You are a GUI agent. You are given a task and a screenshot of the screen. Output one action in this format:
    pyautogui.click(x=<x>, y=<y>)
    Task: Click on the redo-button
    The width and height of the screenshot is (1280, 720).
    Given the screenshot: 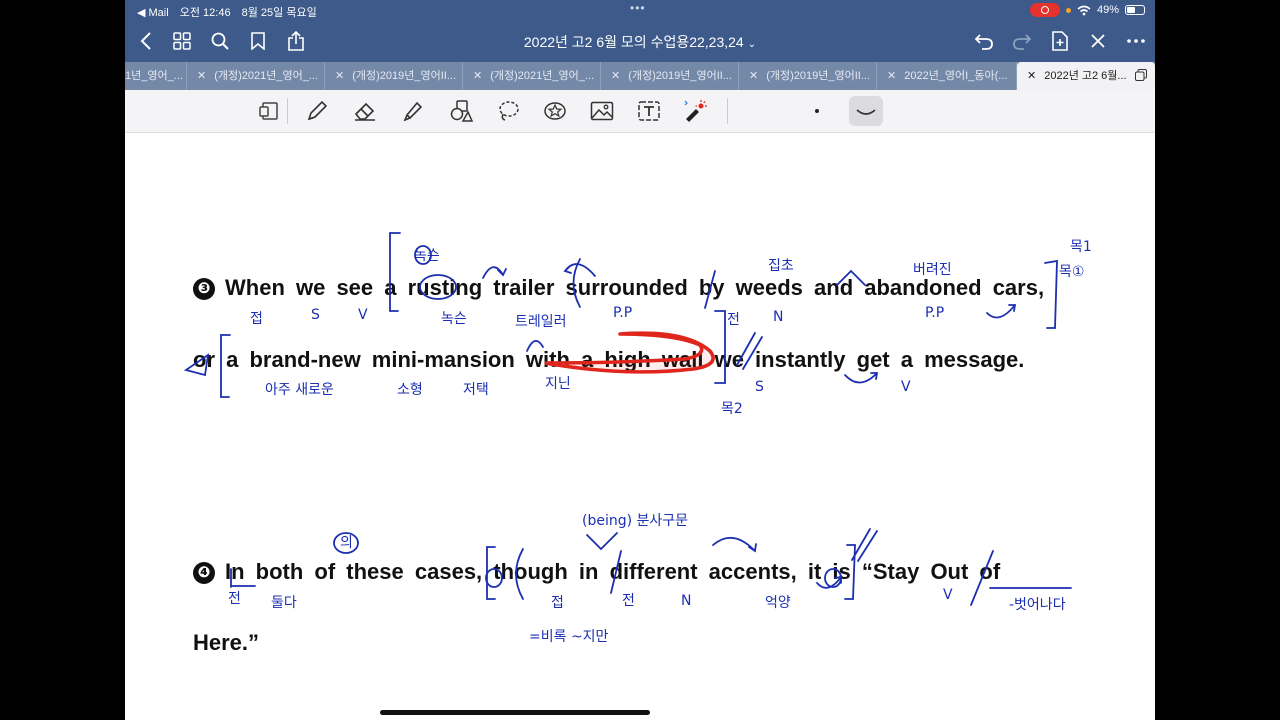 What is the action you would take?
    pyautogui.click(x=1022, y=41)
    